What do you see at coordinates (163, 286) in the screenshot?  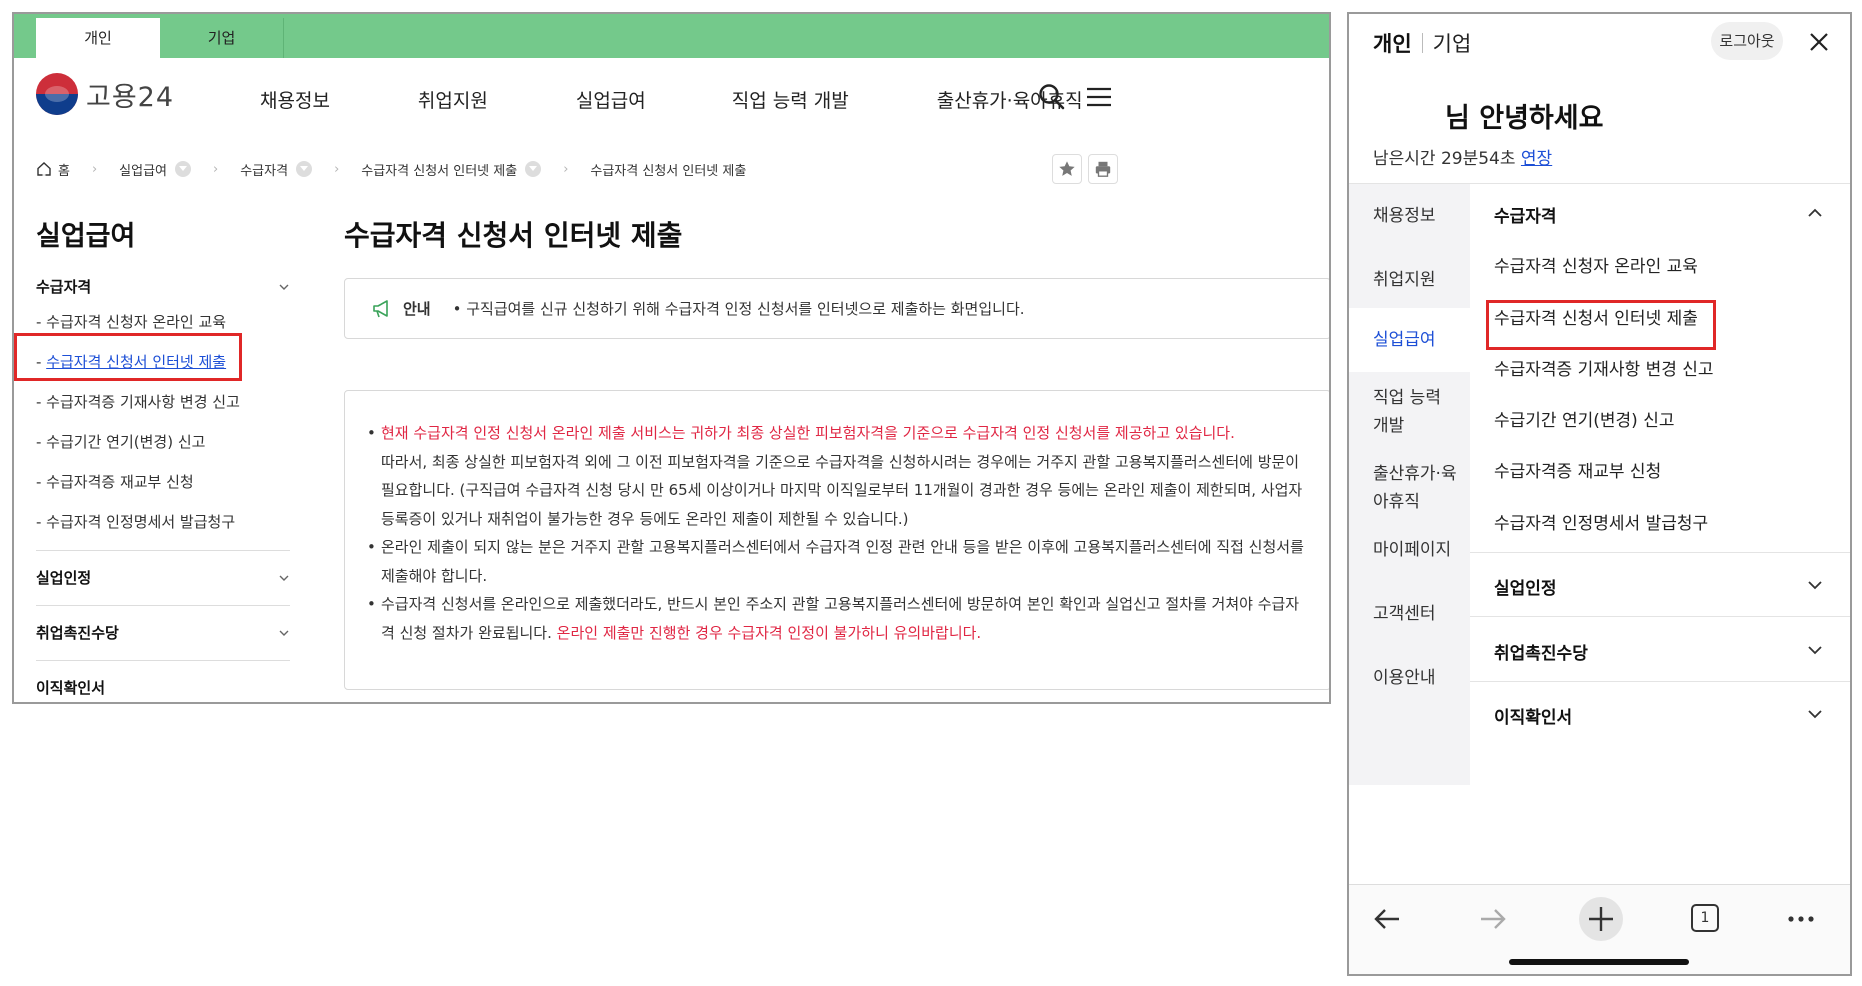 I see `lnb-group-eligibility: 수급자격` at bounding box center [163, 286].